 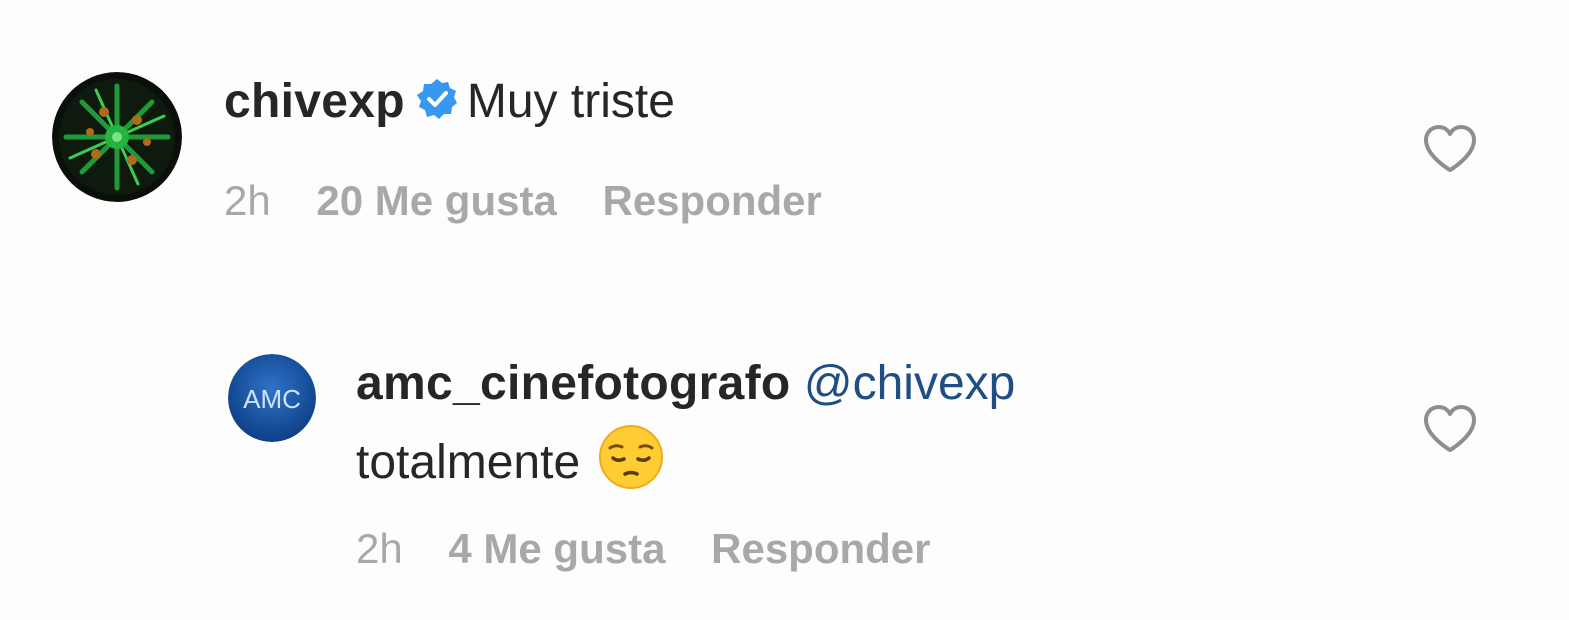 What do you see at coordinates (570, 101) in the screenshot?
I see `comment-text: Muy triste` at bounding box center [570, 101].